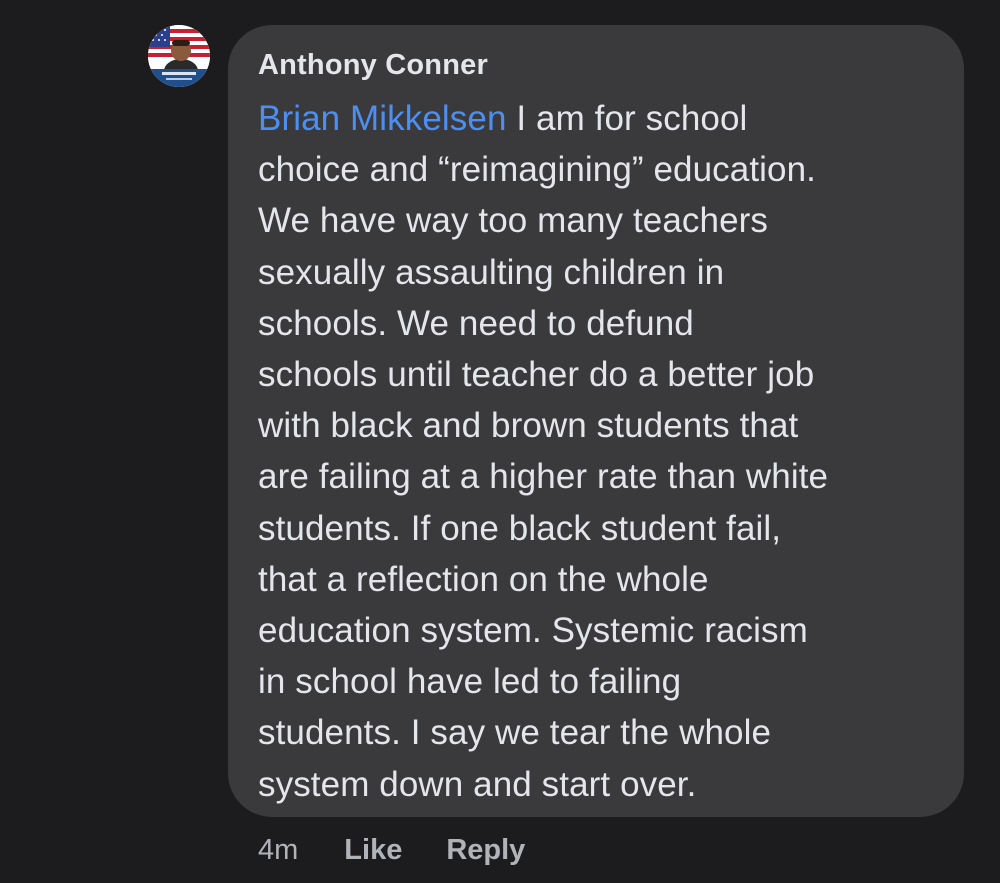 Image resolution: width=1000 pixels, height=883 pixels. Describe the element at coordinates (485, 850) in the screenshot. I see `reply-button: Reply` at that location.